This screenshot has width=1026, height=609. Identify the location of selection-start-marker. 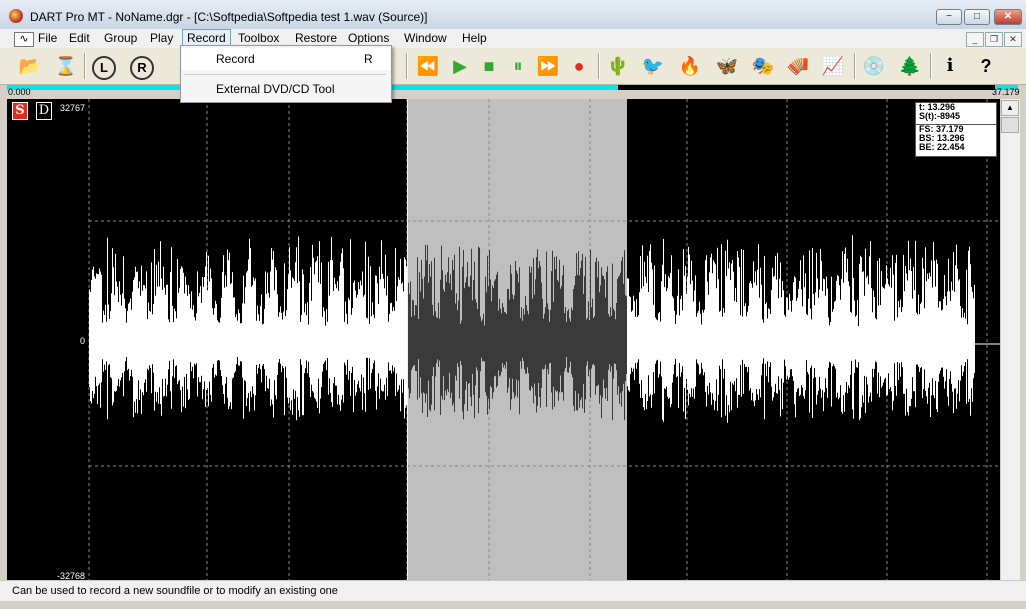
(407, 339).